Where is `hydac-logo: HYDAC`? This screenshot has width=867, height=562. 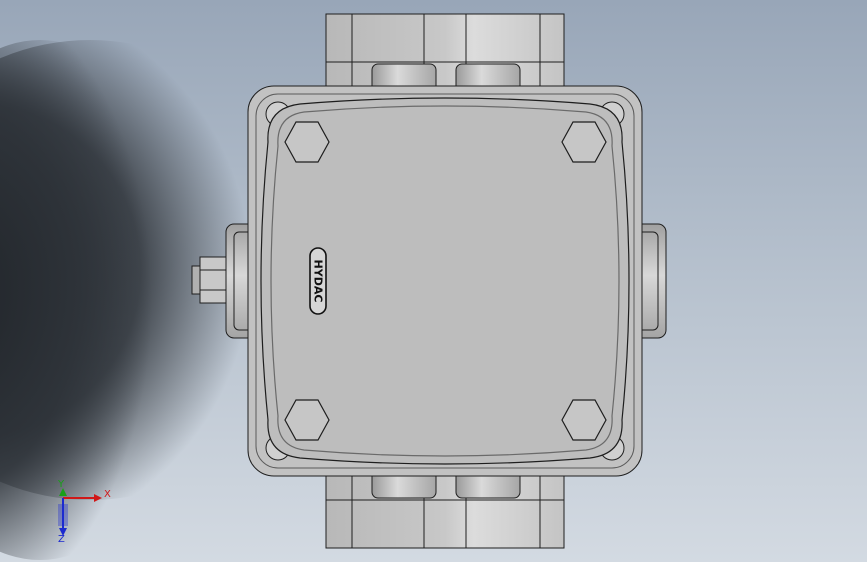 hydac-logo: HYDAC is located at coordinates (318, 281).